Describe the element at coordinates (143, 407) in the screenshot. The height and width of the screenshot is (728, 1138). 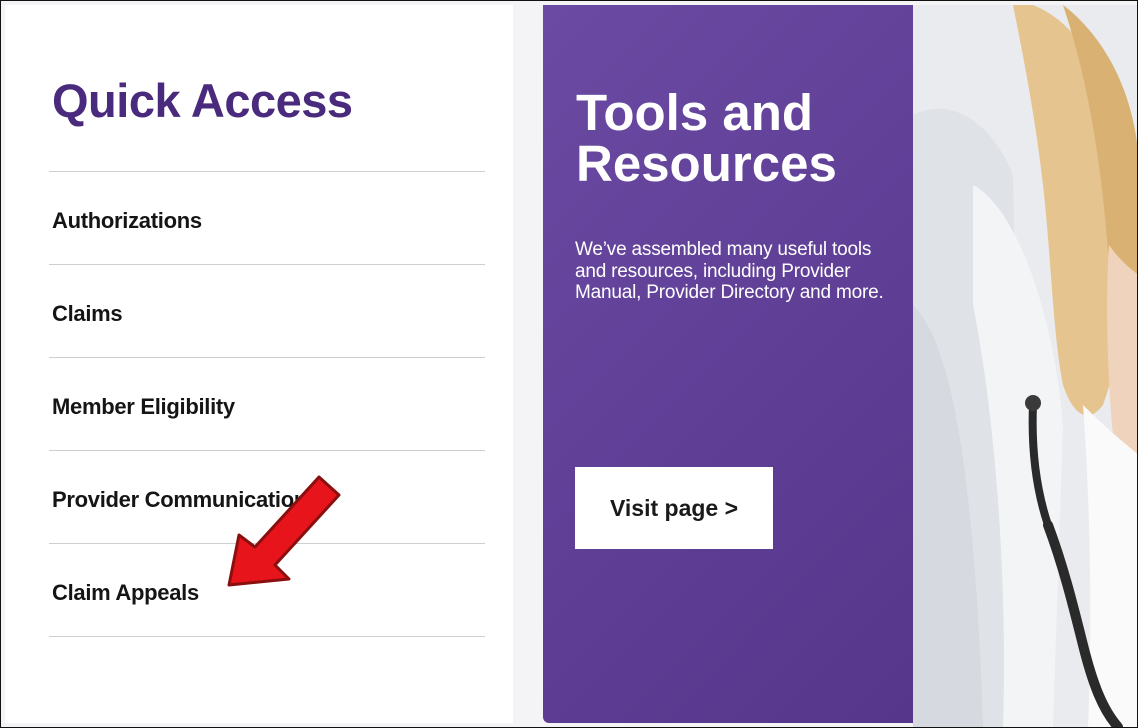
I see `member-eligibility-link: Member Eligibility` at that location.